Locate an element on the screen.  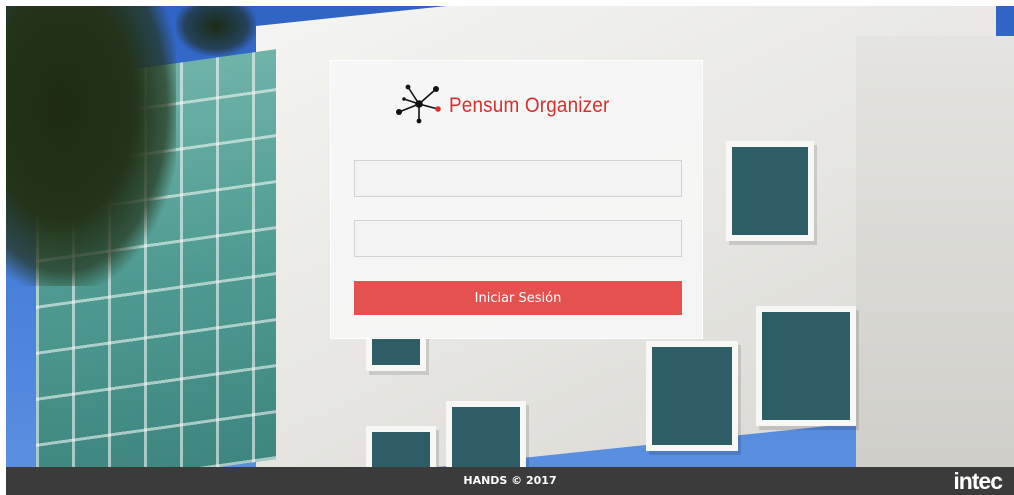
building-side is located at coordinates (935, 251).